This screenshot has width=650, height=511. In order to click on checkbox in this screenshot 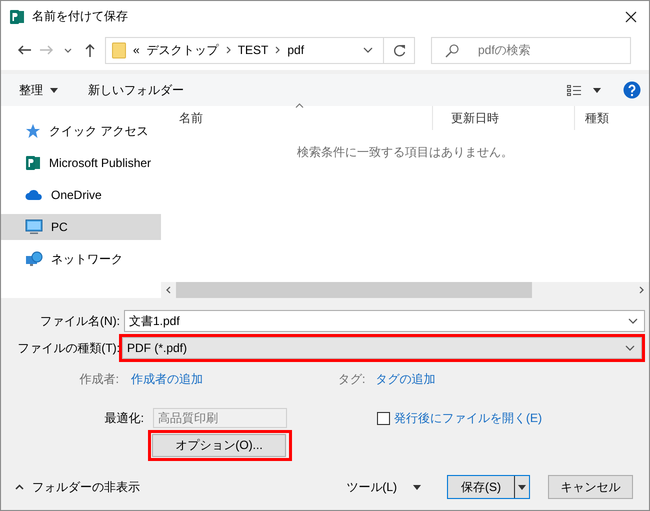, I will do `click(383, 418)`.